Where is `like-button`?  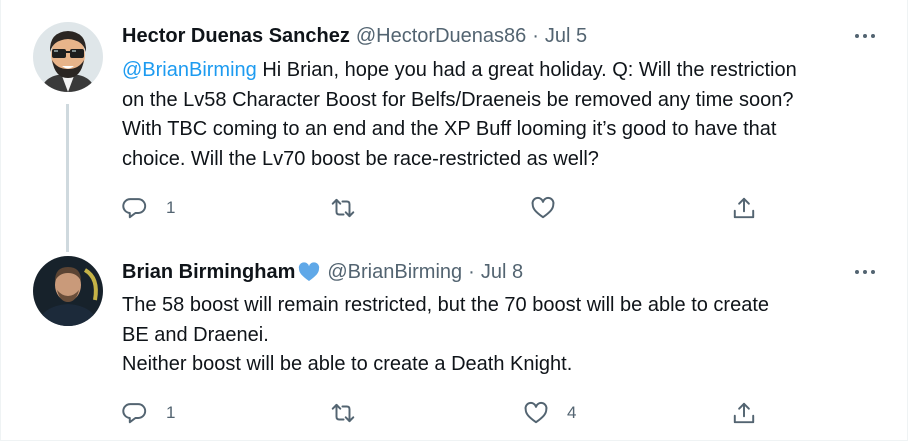 like-button is located at coordinates (543, 208).